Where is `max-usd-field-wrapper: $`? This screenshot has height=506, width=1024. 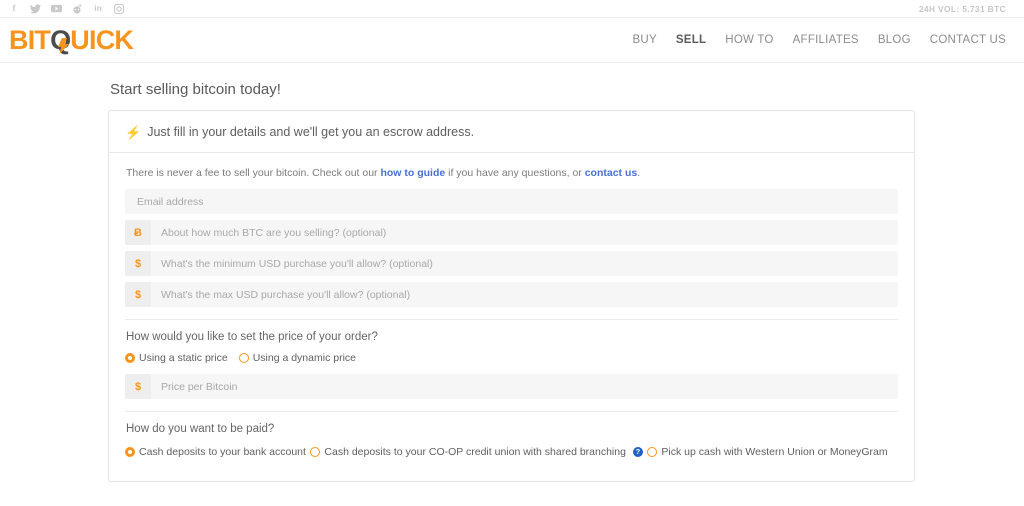
max-usd-field-wrapper: $ is located at coordinates (511, 294).